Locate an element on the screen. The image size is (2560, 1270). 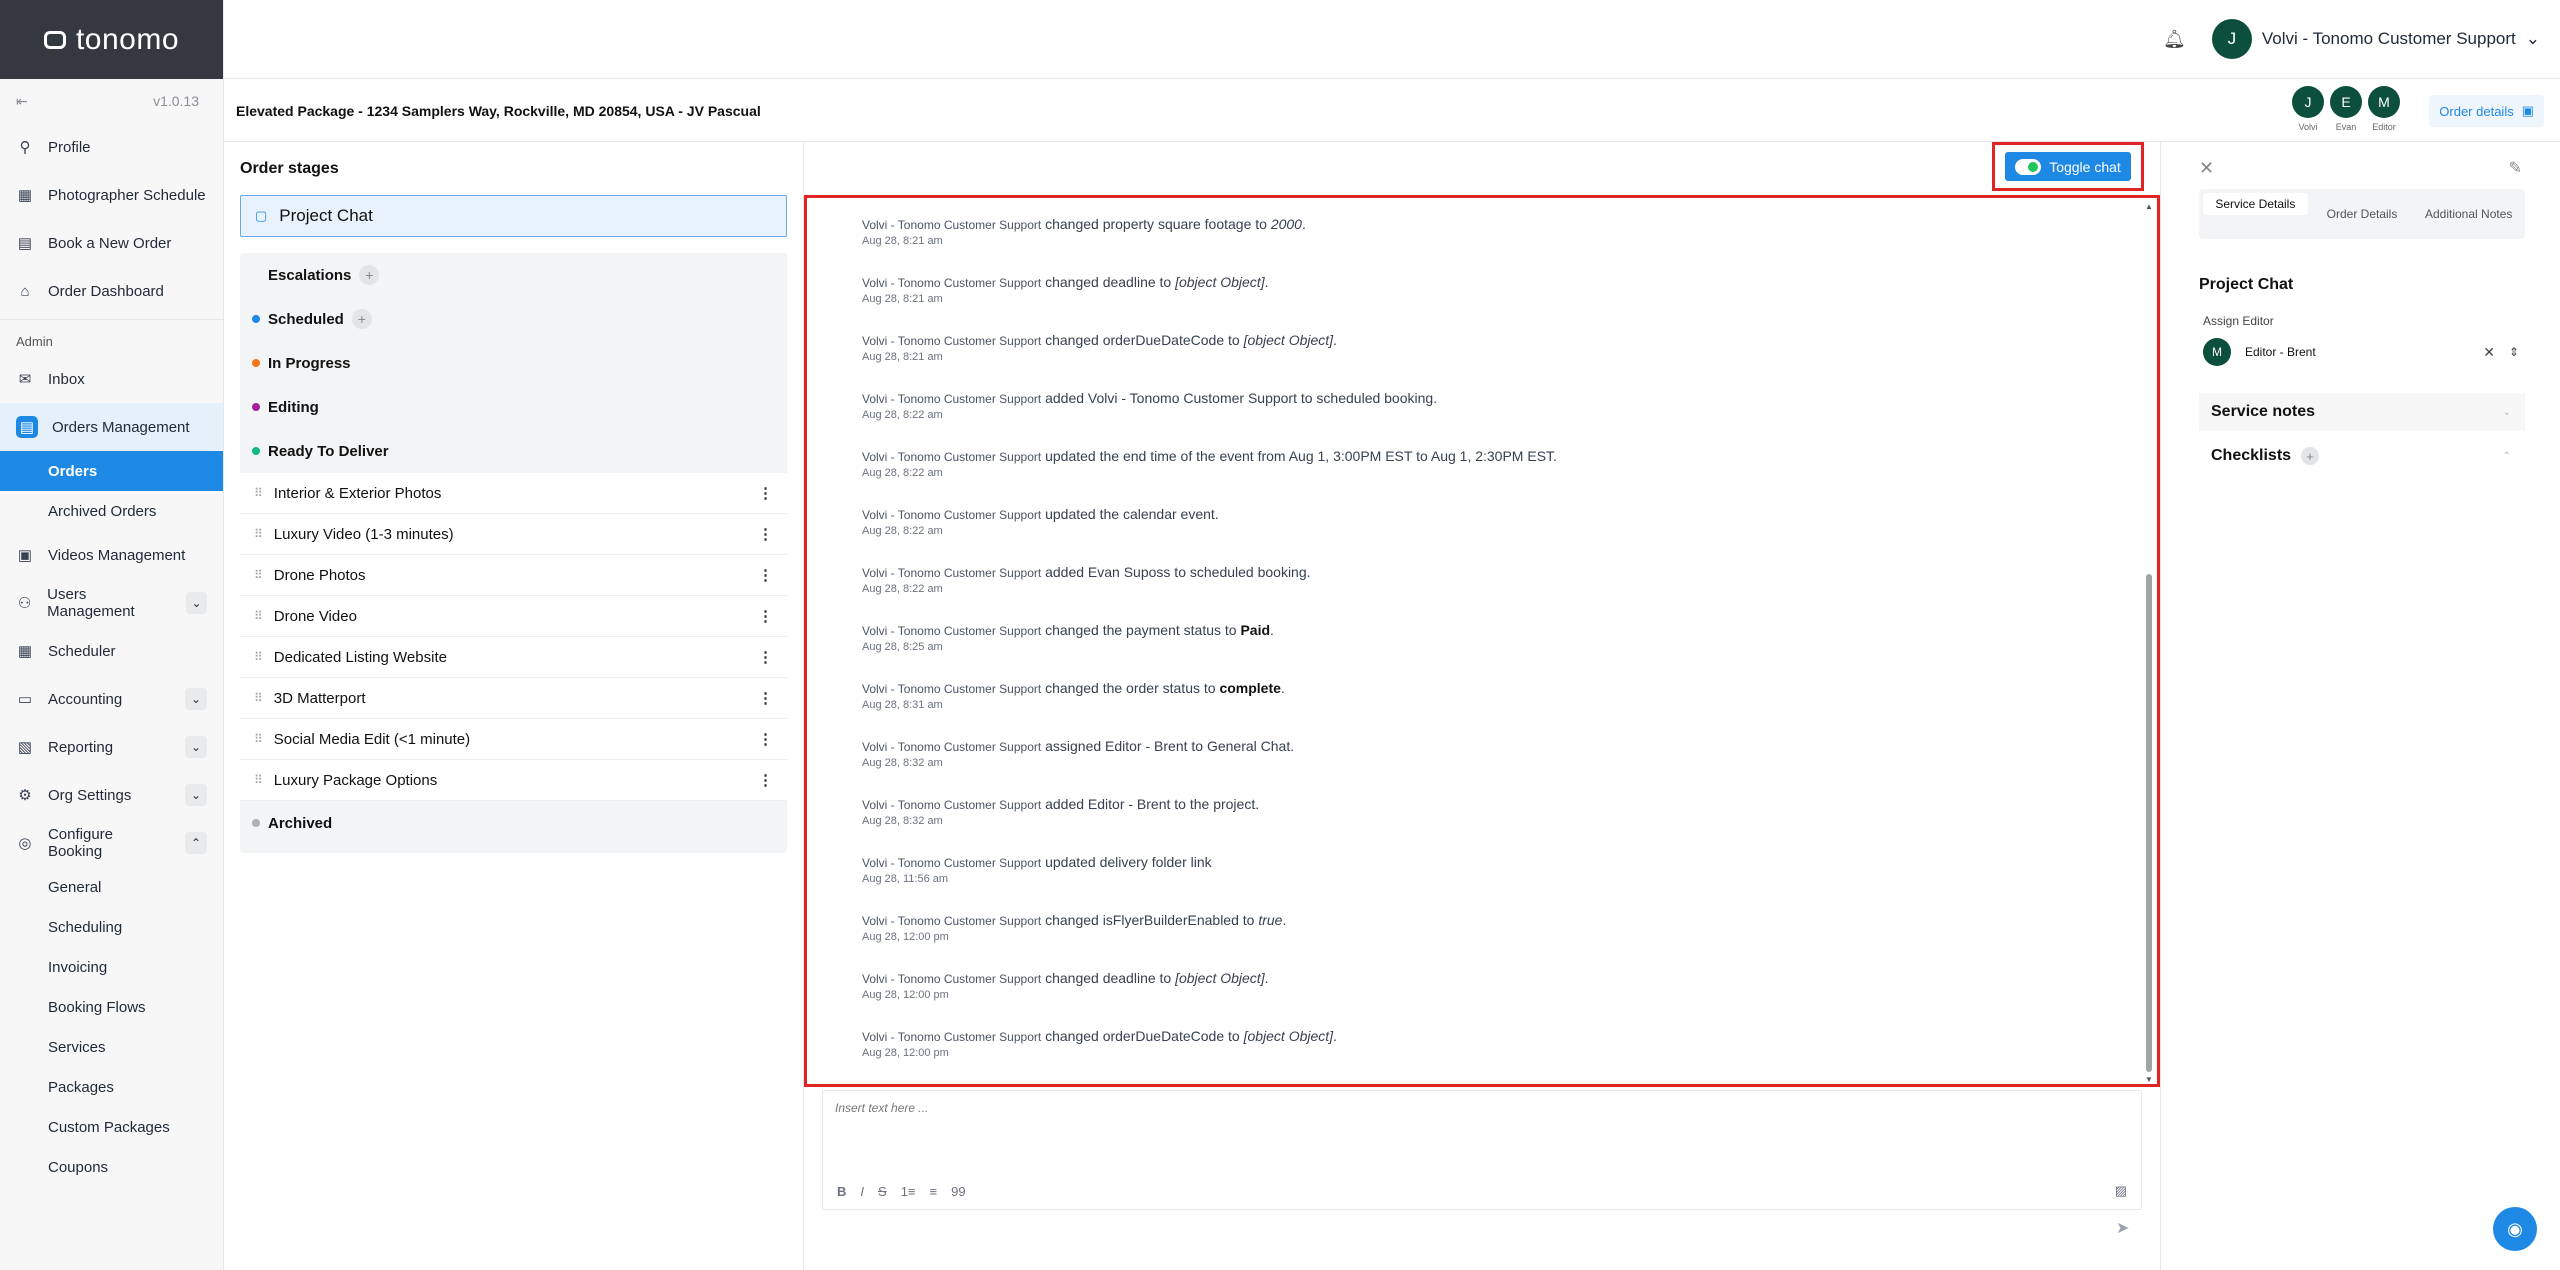
service-item: ⠿ Dedicated Listing Website ⋮ is located at coordinates (513, 657).